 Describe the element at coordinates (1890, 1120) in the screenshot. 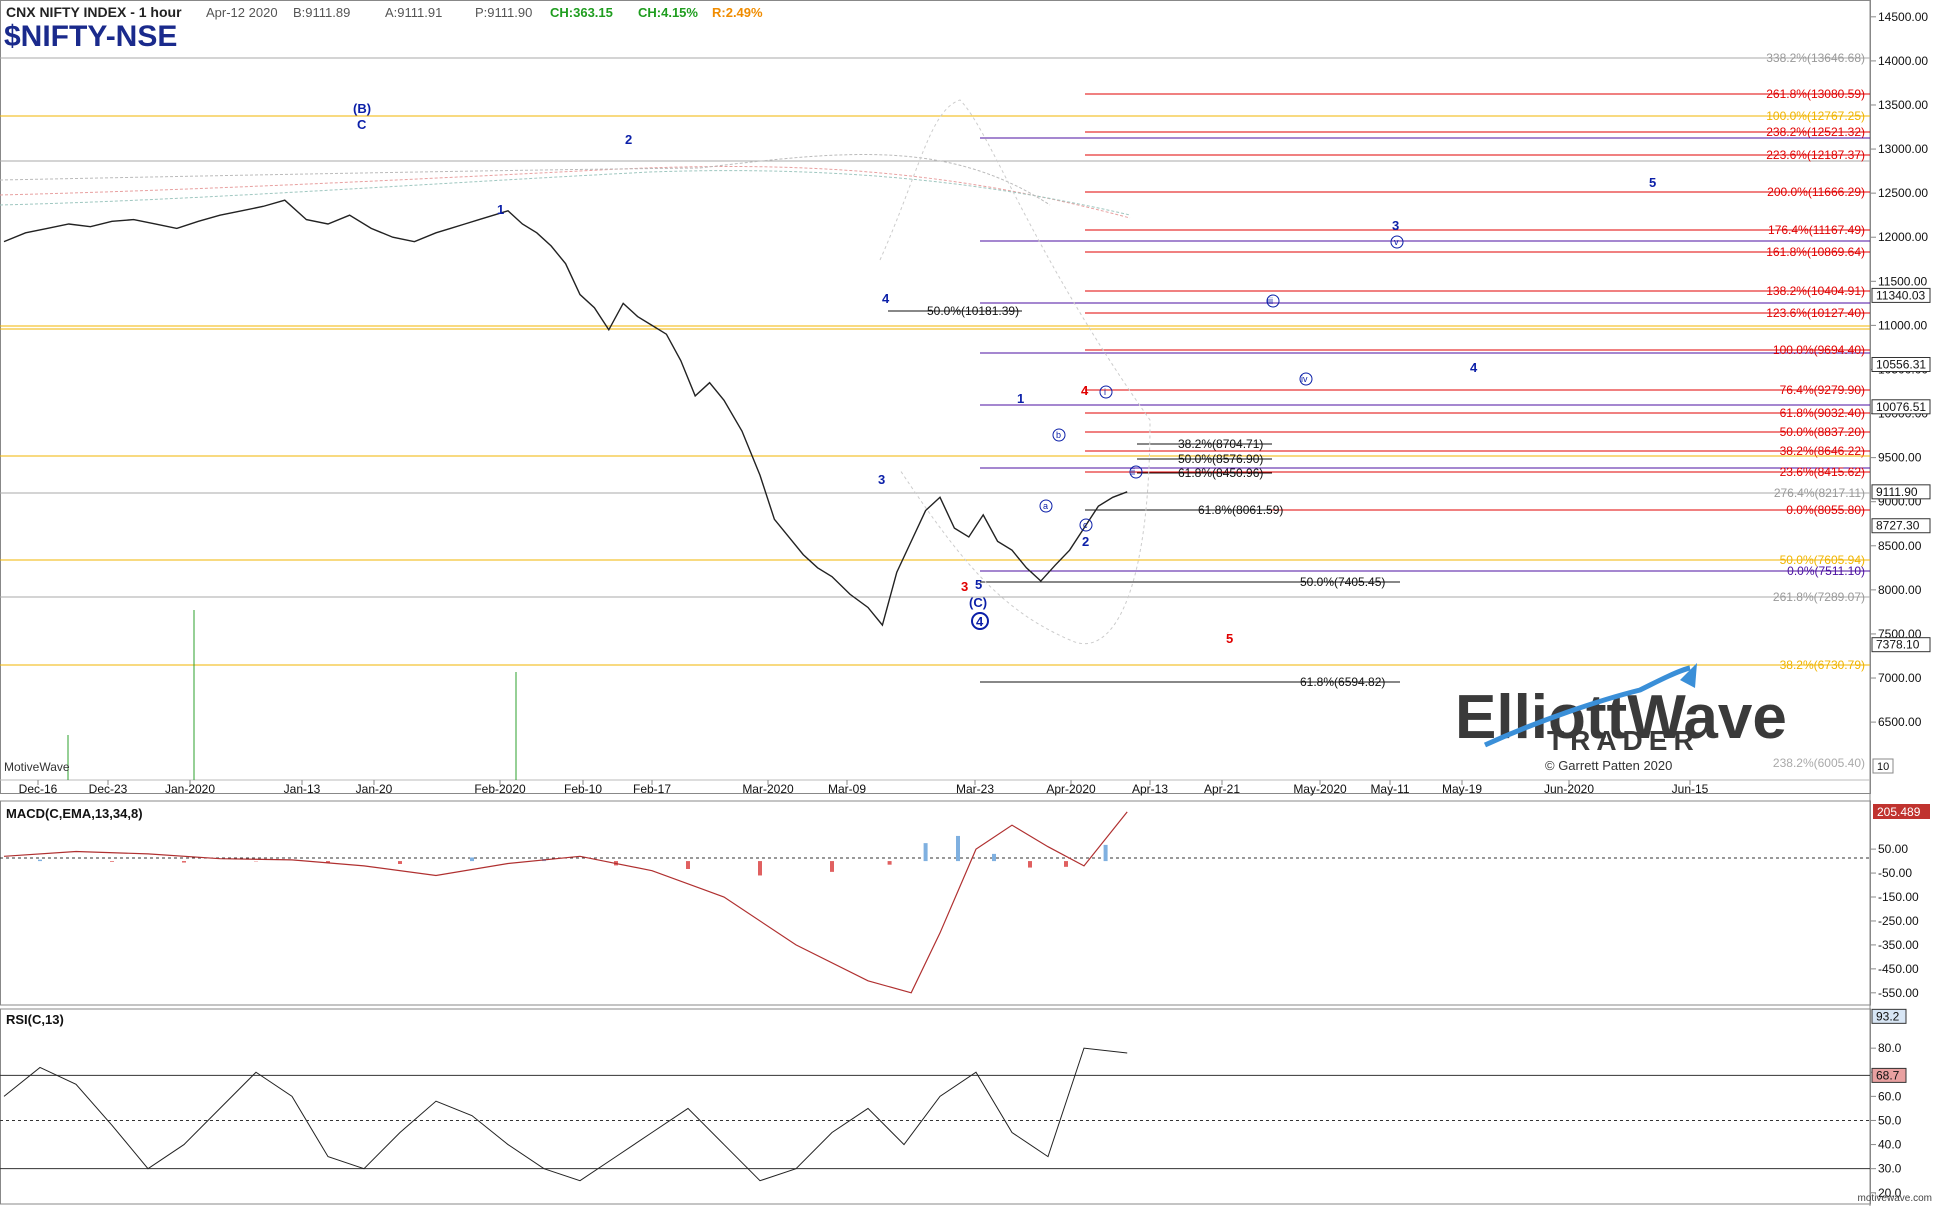

I see `rsi-tick-label: 50.0` at that location.